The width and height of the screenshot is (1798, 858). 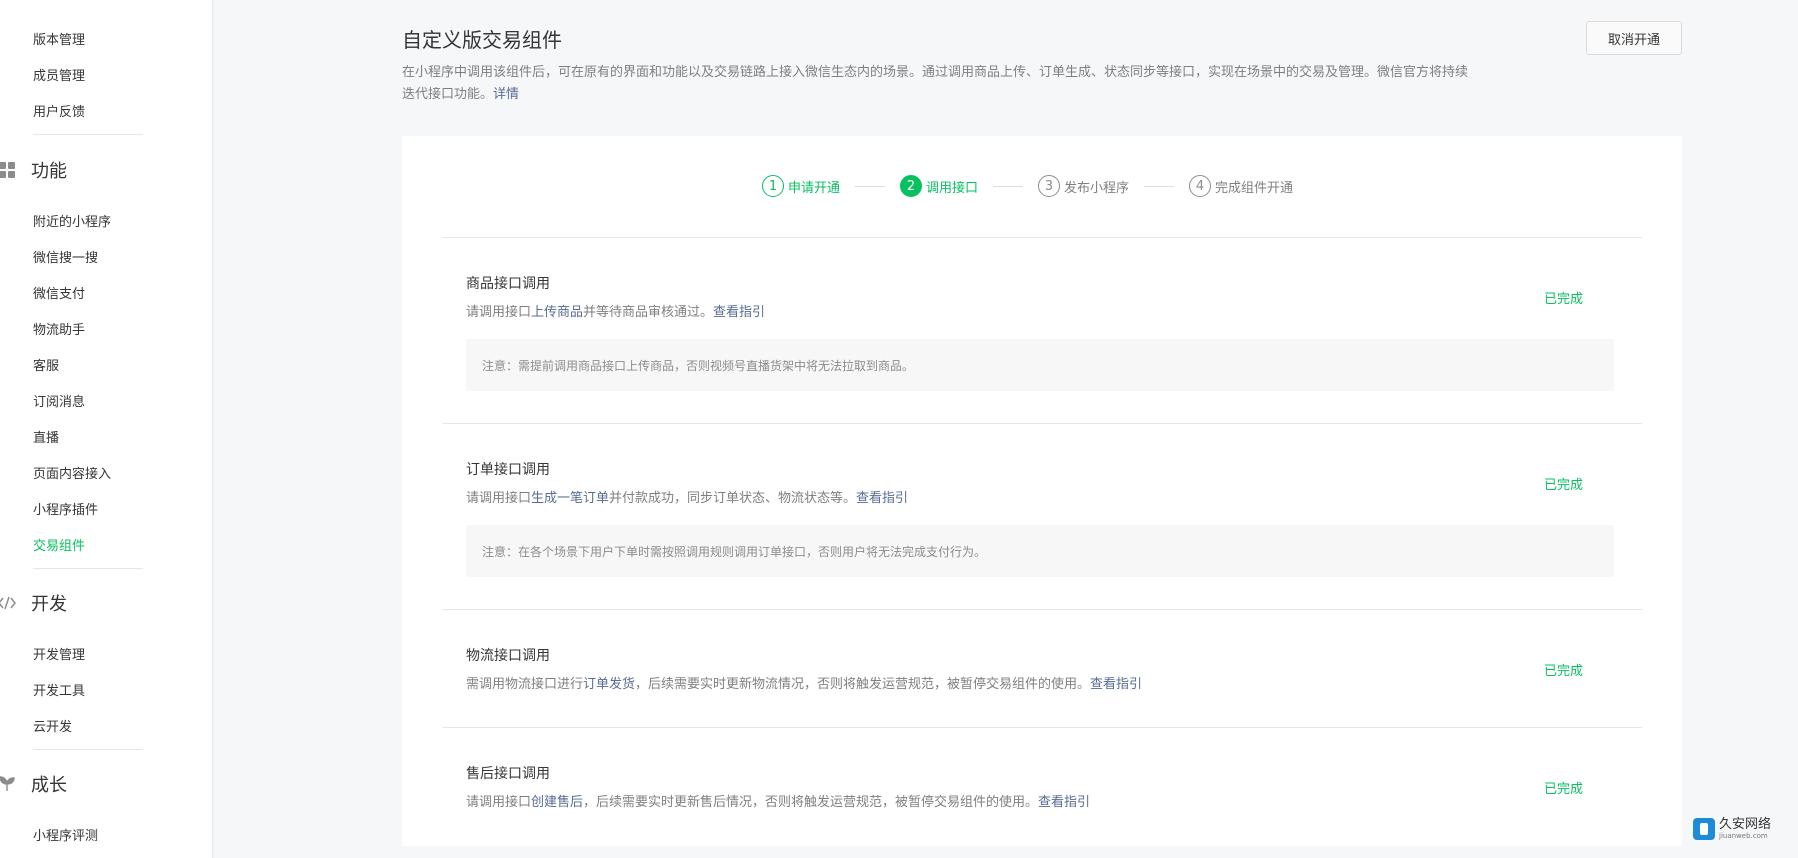 I want to click on section-product-api: 商品接口调用 请调用接口上传商品并等待商品审核通过。查看指引, so click(x=1040, y=296).